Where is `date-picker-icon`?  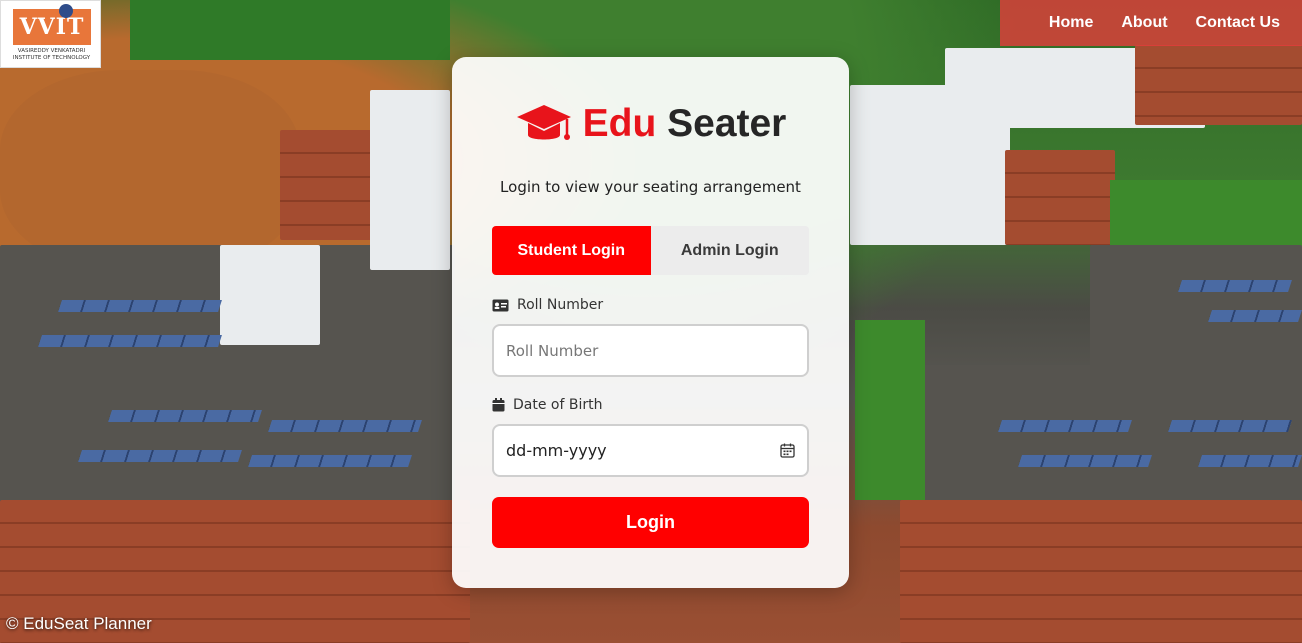
date-picker-icon is located at coordinates (787, 450).